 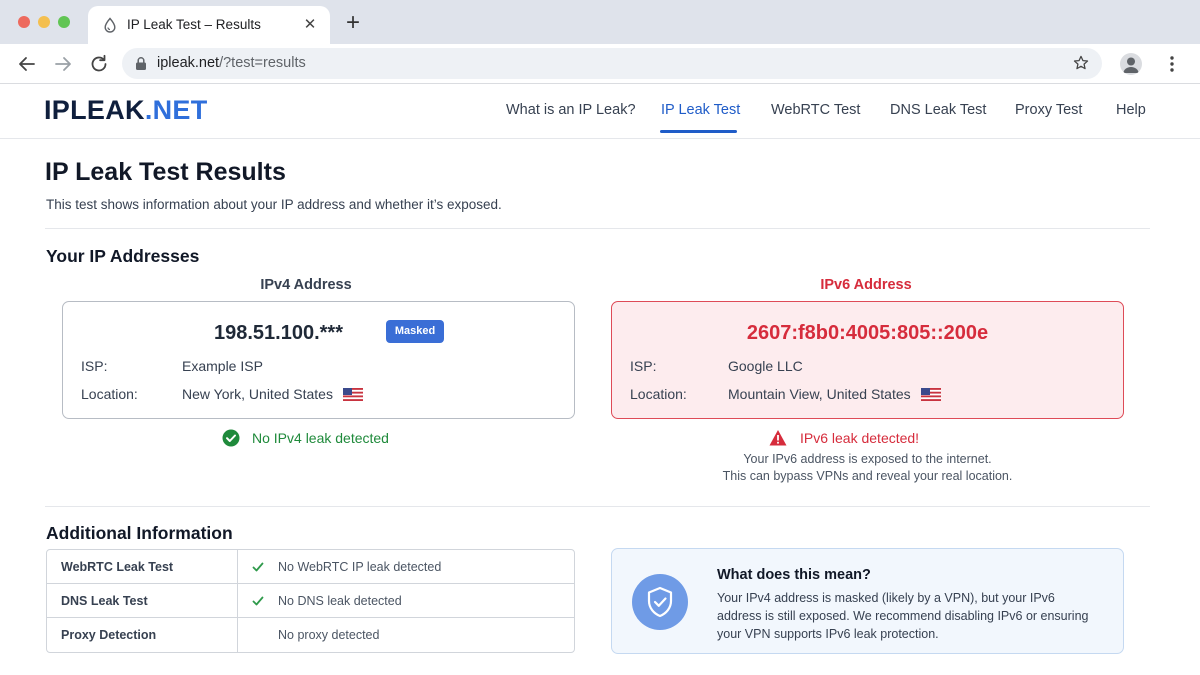 I want to click on url-text: ipleak.net/?test=results, so click(x=231, y=63).